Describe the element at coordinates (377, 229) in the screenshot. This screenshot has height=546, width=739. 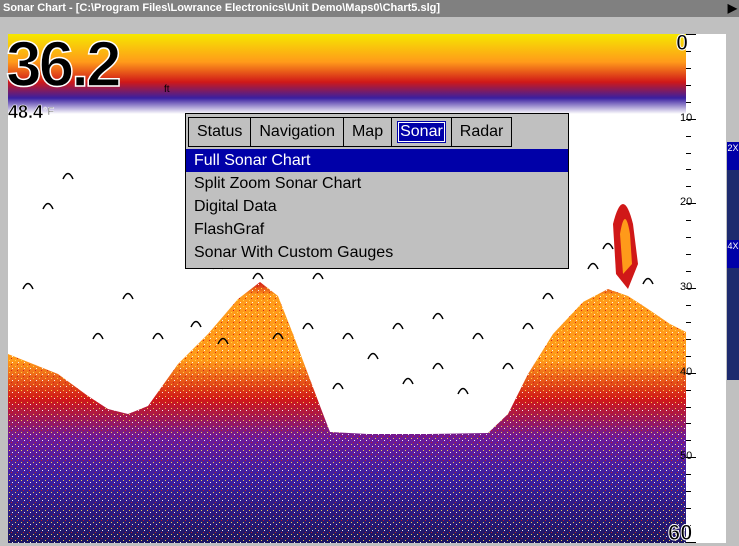
I see `menu-item-flashgraf: FlashGraf` at that location.